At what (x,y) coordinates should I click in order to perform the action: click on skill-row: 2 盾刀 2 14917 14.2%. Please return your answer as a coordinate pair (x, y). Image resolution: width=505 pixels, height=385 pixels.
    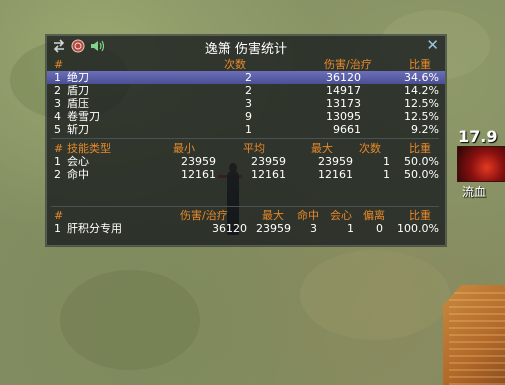
    Looking at the image, I should click on (246, 90).